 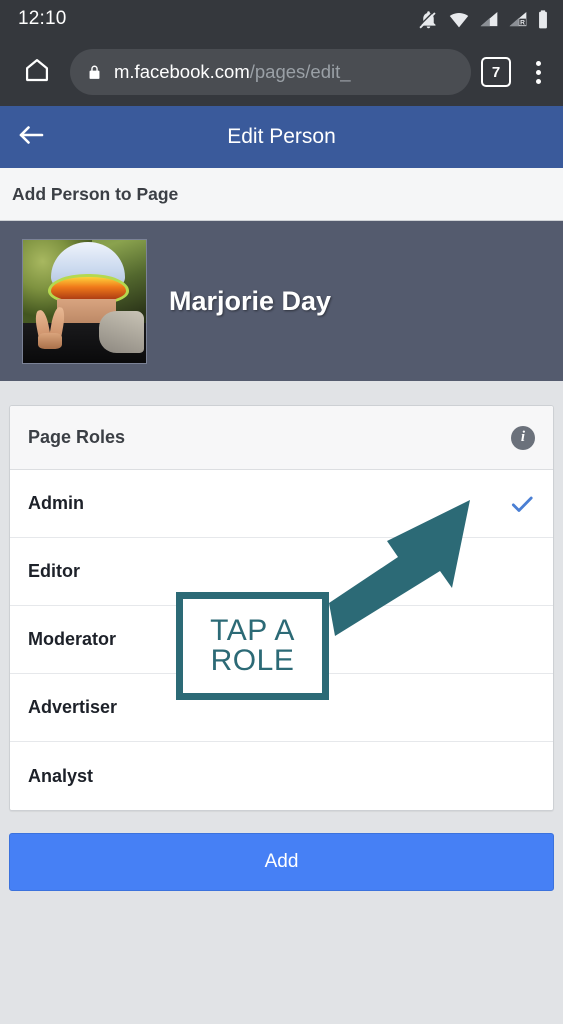 What do you see at coordinates (281, 708) in the screenshot?
I see `role-row-advertiser: Advertiser` at bounding box center [281, 708].